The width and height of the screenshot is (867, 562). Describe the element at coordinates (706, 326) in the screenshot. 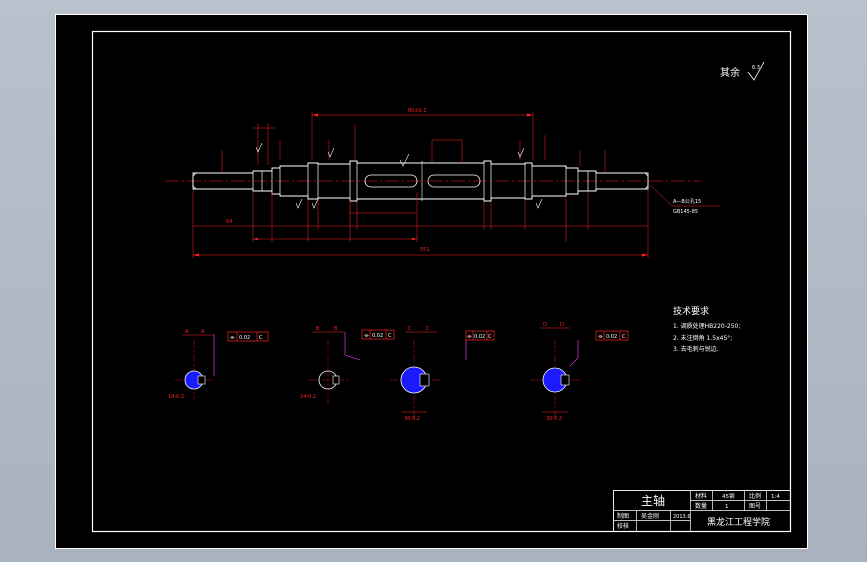

I see `tech-item-1: 1. 调质处理HB220-250;` at that location.